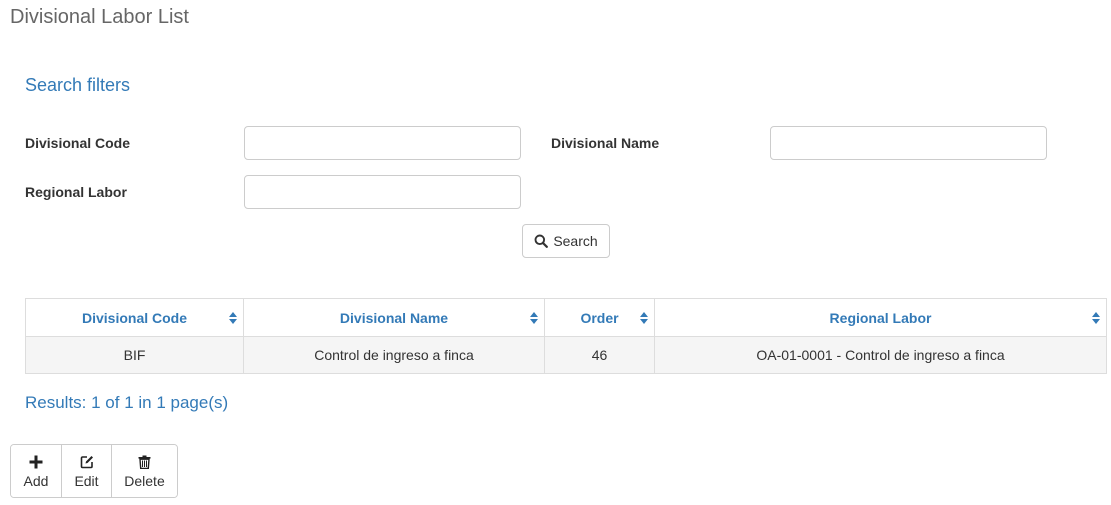 The height and width of the screenshot is (505, 1111). I want to click on search-icon, so click(541, 241).